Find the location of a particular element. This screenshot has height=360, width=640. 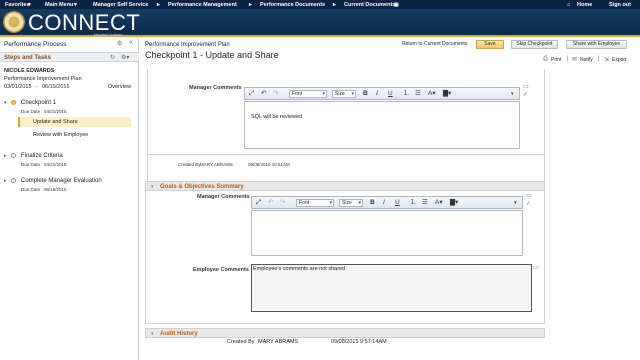

audit-history-title: Audit History is located at coordinates (179, 333).